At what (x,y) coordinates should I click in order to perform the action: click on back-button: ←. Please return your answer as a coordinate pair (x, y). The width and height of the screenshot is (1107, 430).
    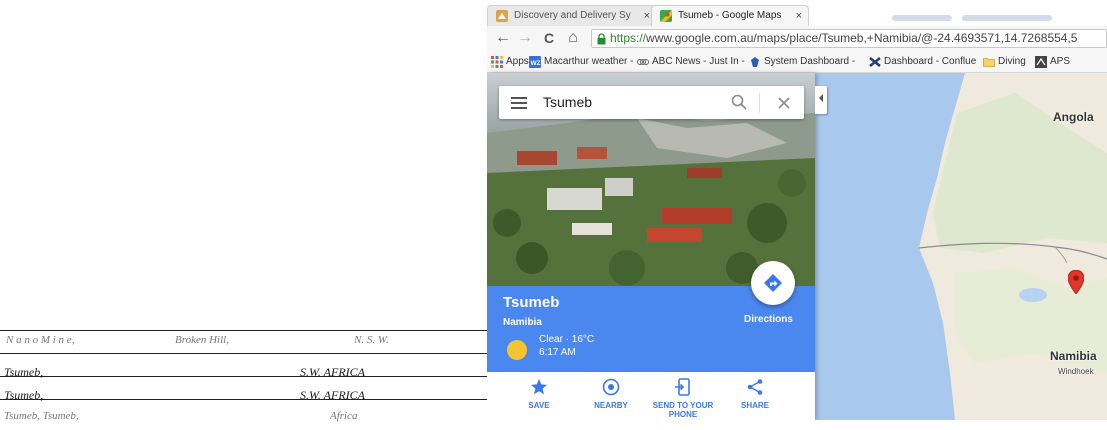
    Looking at the image, I should click on (503, 38).